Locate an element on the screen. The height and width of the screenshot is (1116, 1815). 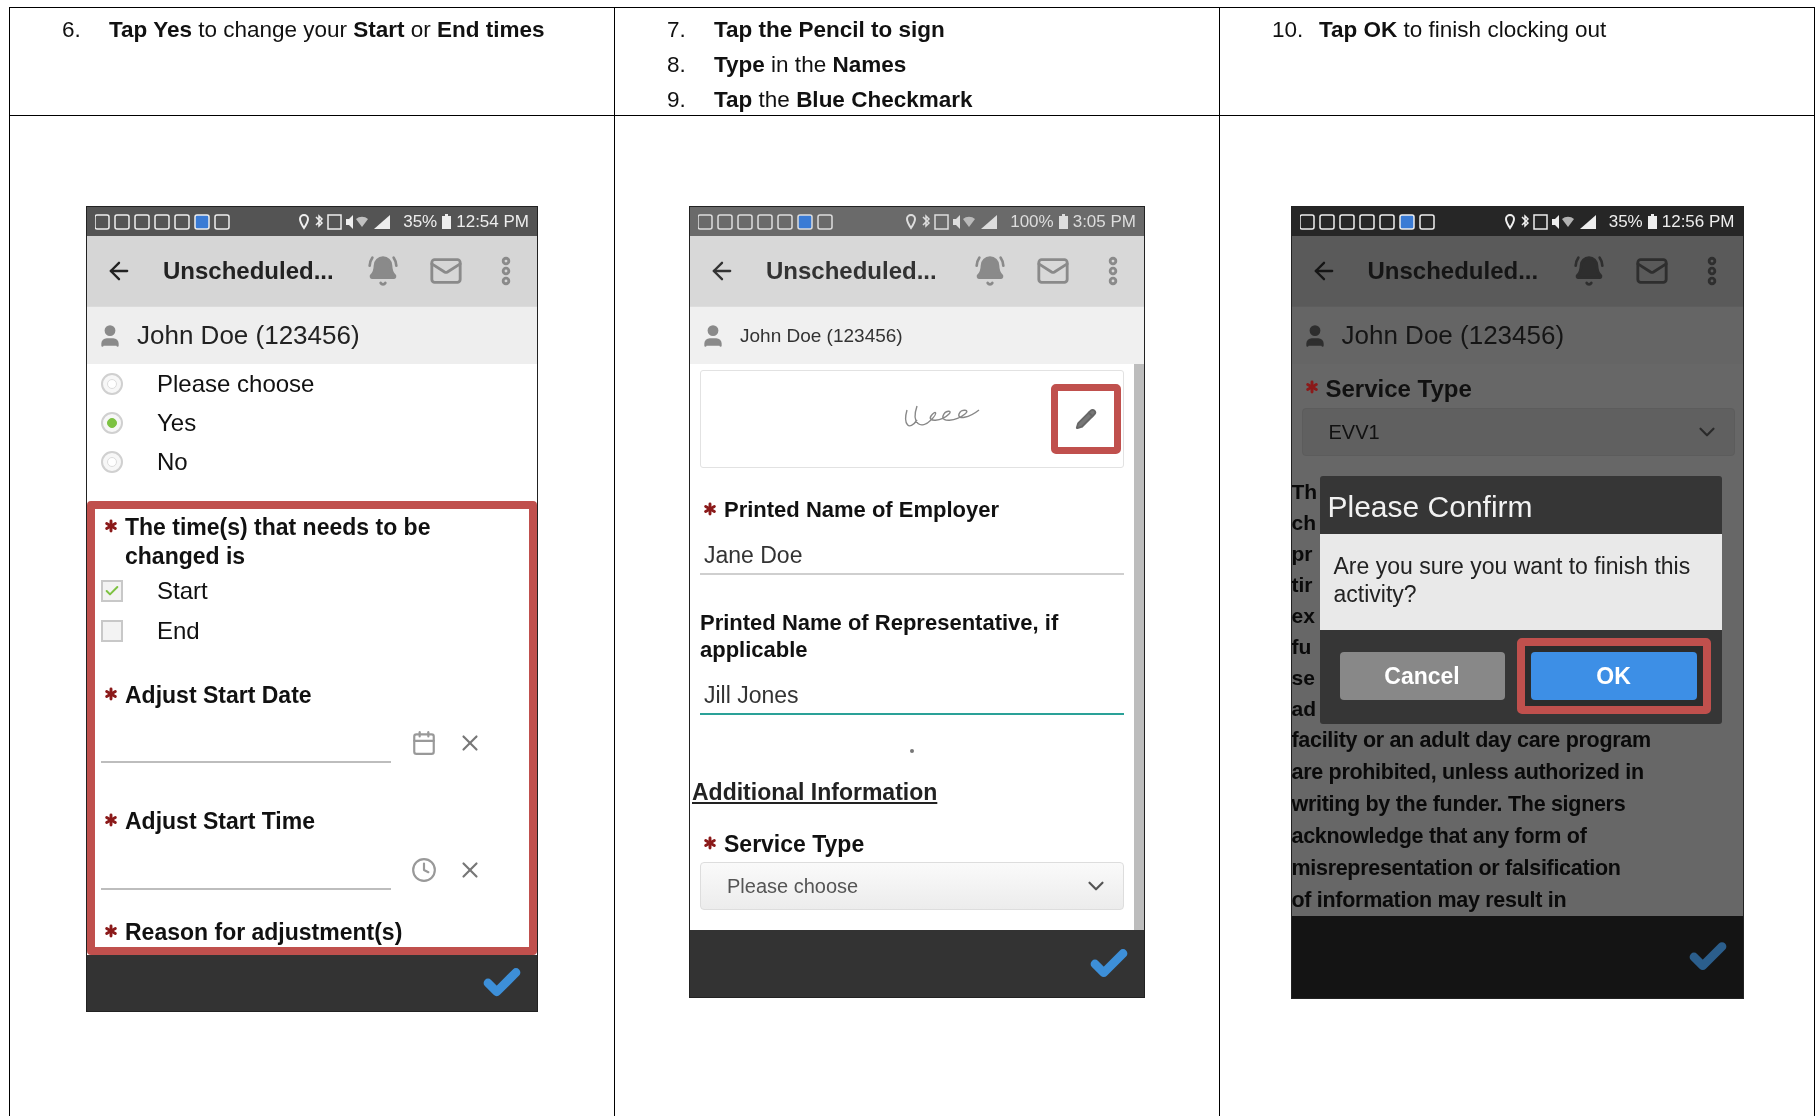
disclaimer-text: are prohibited, unless authorized in is located at coordinates (1468, 772).